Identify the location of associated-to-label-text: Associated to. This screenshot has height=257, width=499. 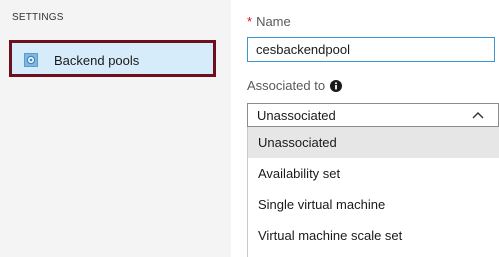
(286, 85).